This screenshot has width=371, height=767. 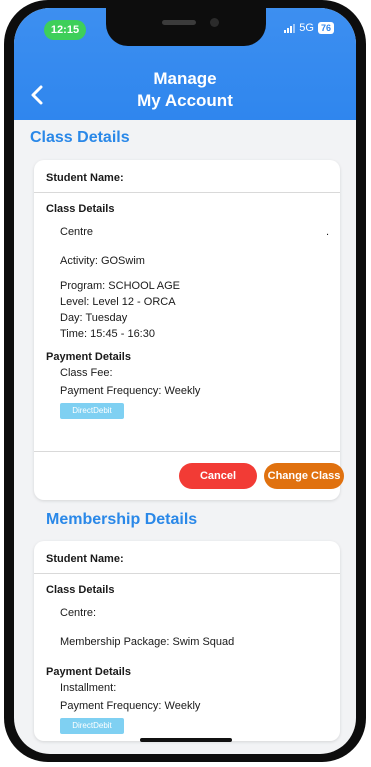 What do you see at coordinates (88, 357) in the screenshot?
I see `payment-details-heading: Payment Details` at bounding box center [88, 357].